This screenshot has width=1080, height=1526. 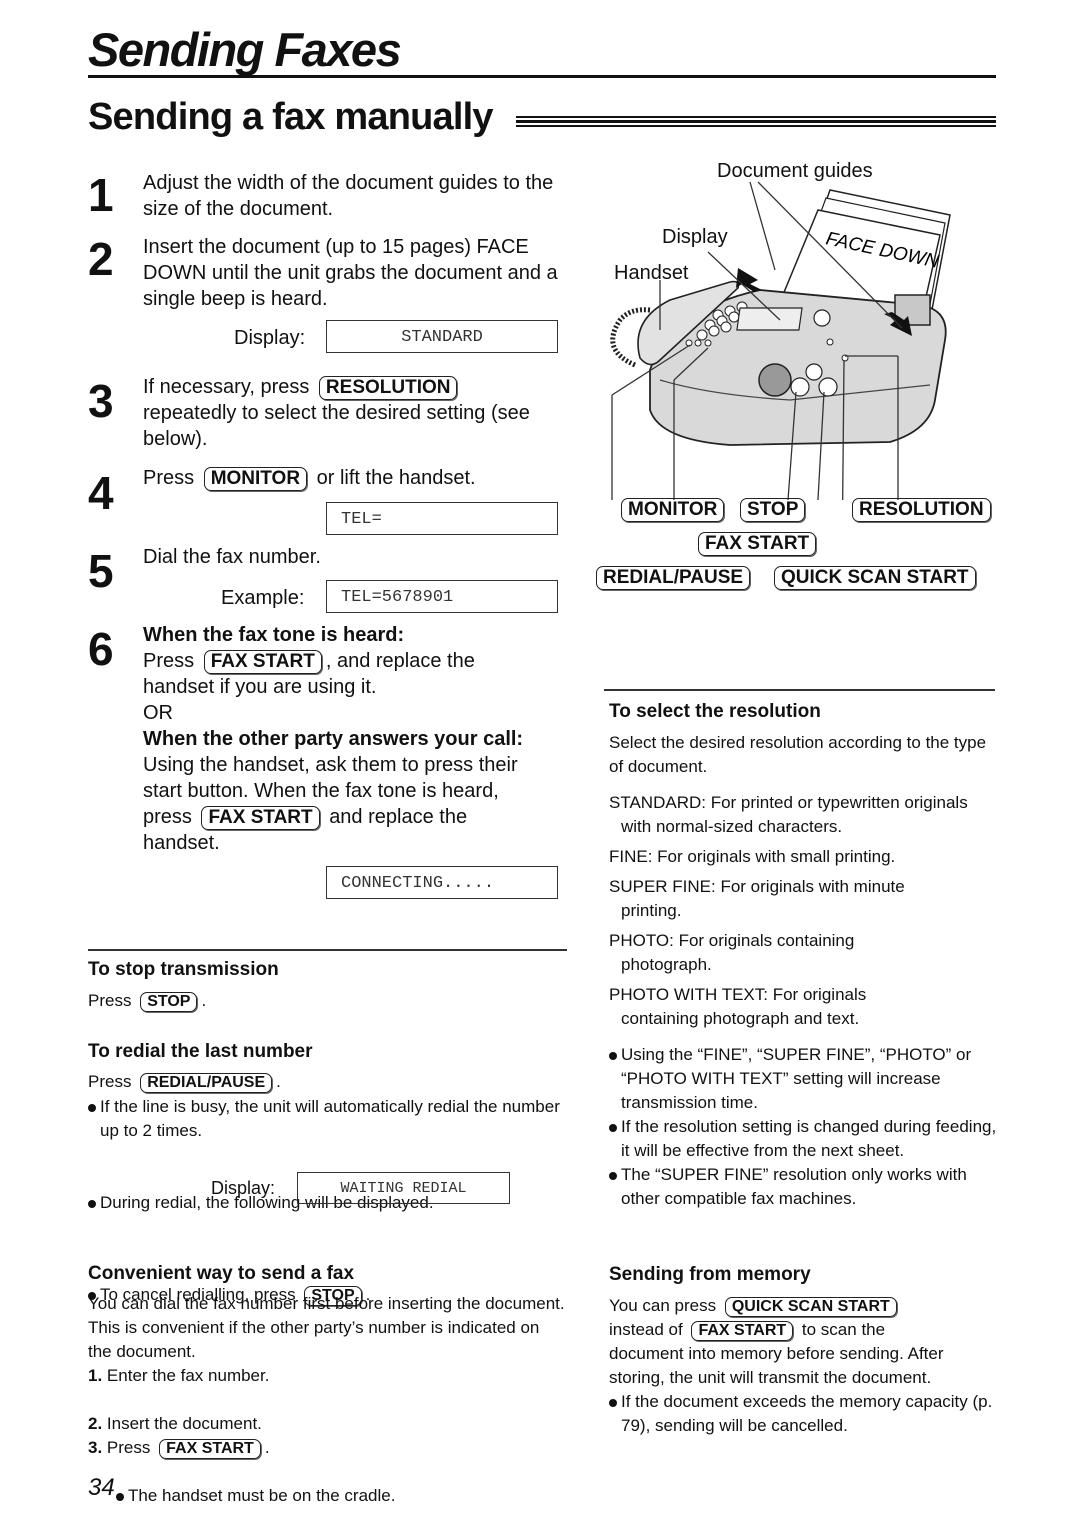 I want to click on step-4-text: Press MONITOR or lift the handset., so click(x=358, y=478).